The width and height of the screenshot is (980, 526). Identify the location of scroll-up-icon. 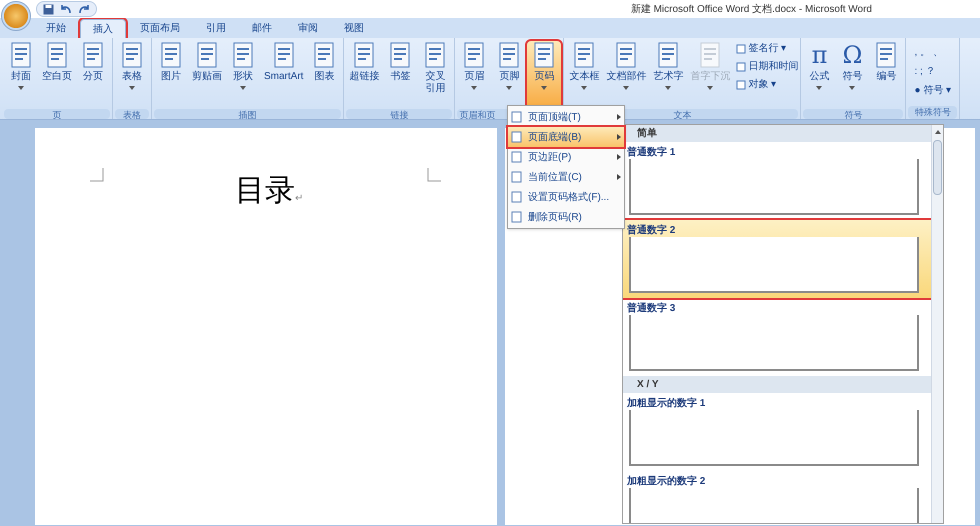
(938, 132).